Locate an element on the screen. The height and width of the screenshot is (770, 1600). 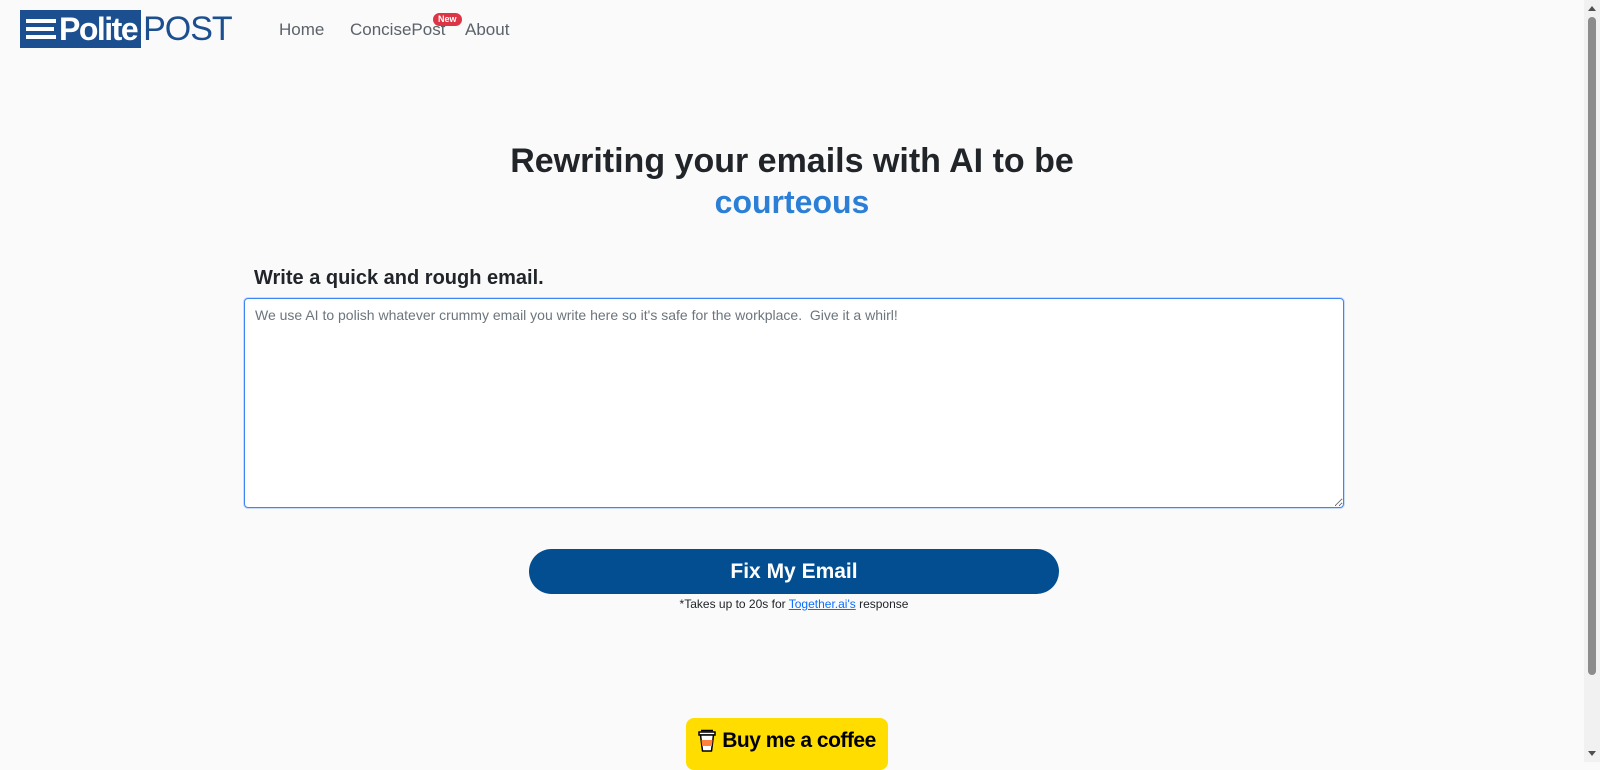
logo-lines-icon is located at coordinates (41, 29).